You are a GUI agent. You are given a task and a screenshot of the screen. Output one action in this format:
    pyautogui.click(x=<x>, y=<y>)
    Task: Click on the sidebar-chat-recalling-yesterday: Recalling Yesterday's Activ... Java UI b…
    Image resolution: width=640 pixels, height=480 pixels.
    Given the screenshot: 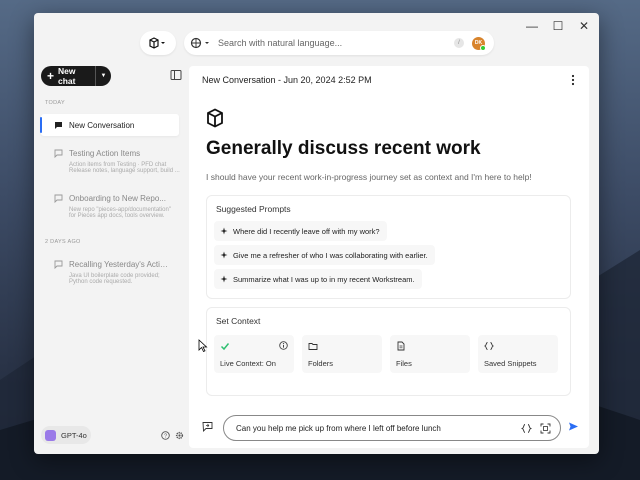 What is the action you would take?
    pyautogui.click(x=110, y=273)
    